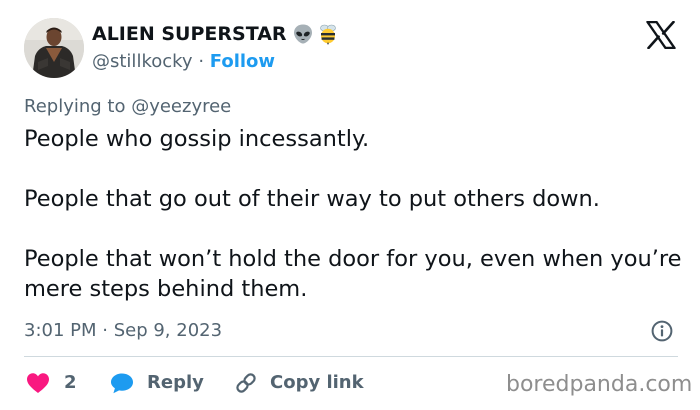 The height and width of the screenshot is (410, 700). I want to click on reply-bubble-icon, so click(122, 383).